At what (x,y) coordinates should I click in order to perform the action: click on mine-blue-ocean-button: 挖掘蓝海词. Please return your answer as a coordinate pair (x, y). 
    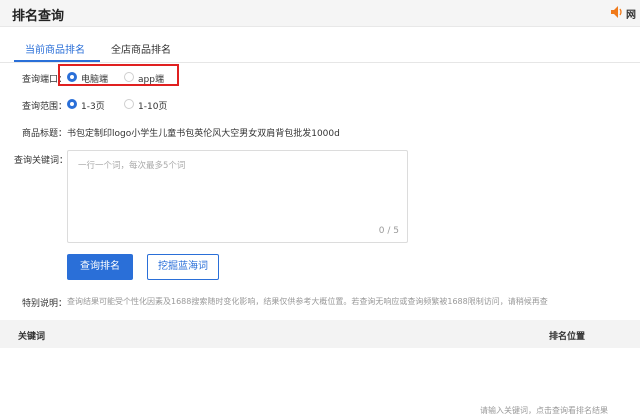
    Looking at the image, I should click on (183, 267).